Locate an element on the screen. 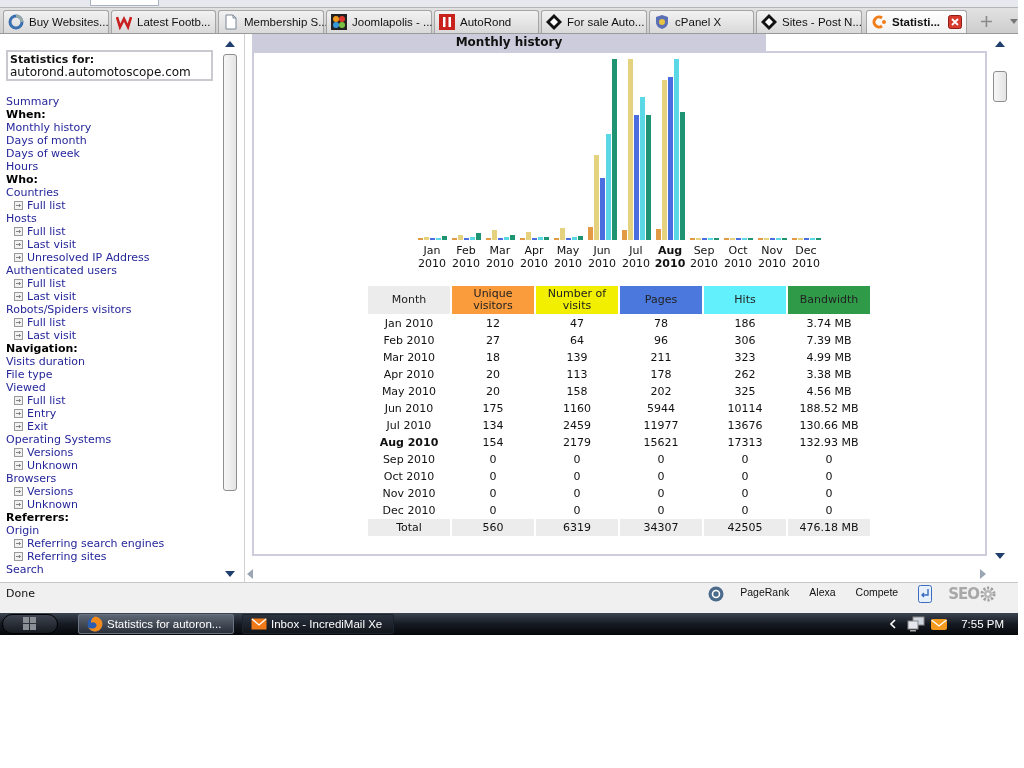  browser-tab: cPanel X is located at coordinates (702, 21).